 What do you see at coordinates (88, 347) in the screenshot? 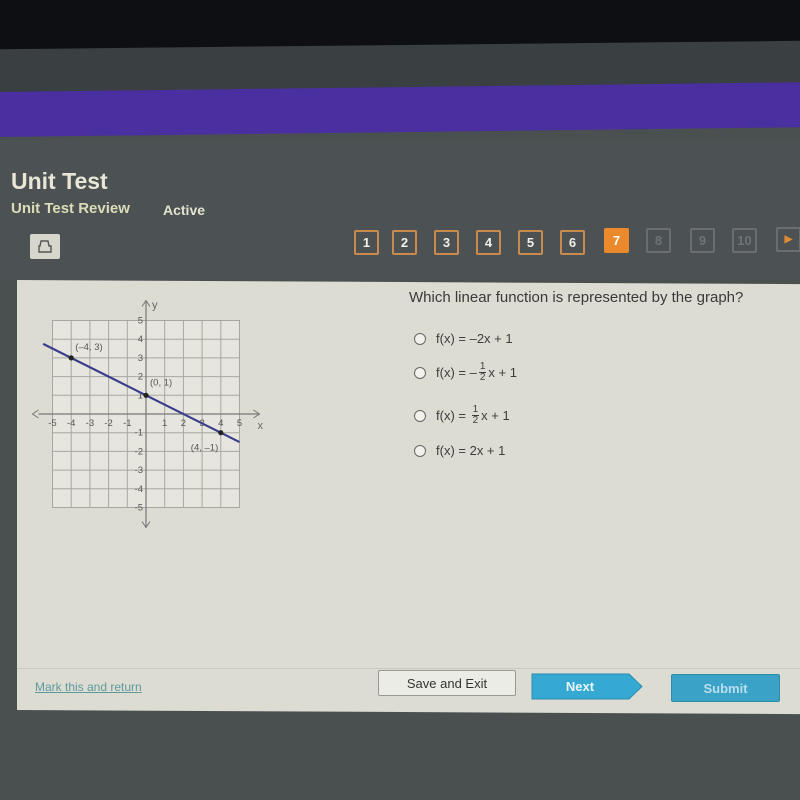
I see `point-label: (–4, 3)` at bounding box center [88, 347].